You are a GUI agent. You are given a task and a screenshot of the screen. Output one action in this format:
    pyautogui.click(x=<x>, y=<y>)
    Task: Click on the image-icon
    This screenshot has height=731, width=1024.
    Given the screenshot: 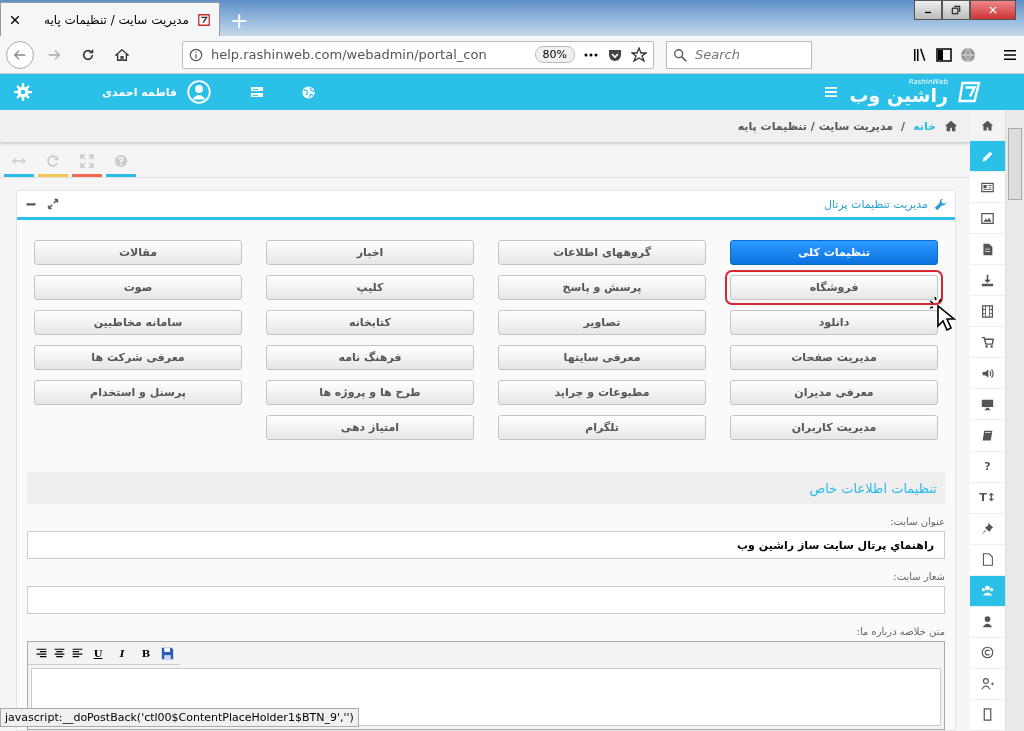 What is the action you would take?
    pyautogui.click(x=987, y=218)
    